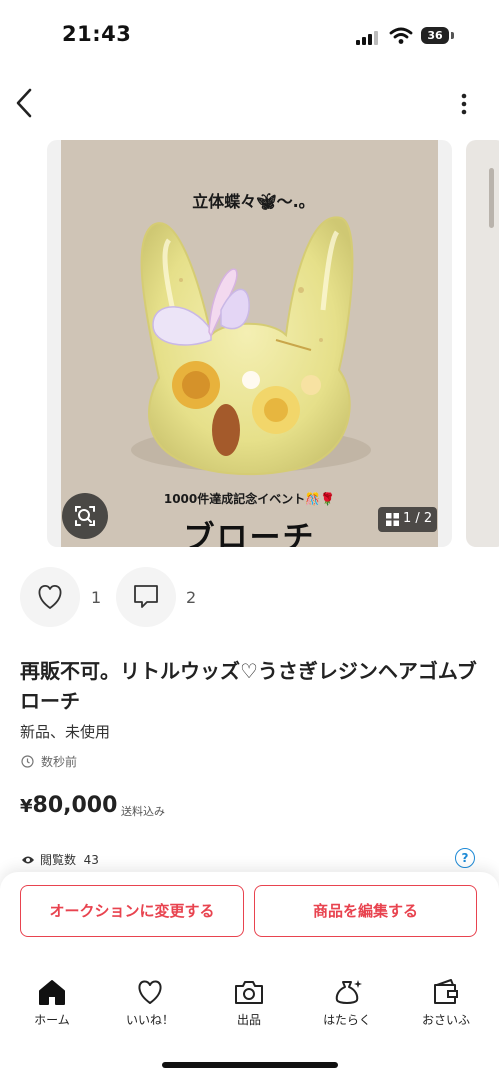 This screenshot has height=1080, width=499. What do you see at coordinates (91, 860) in the screenshot?
I see `views-number: 43` at bounding box center [91, 860].